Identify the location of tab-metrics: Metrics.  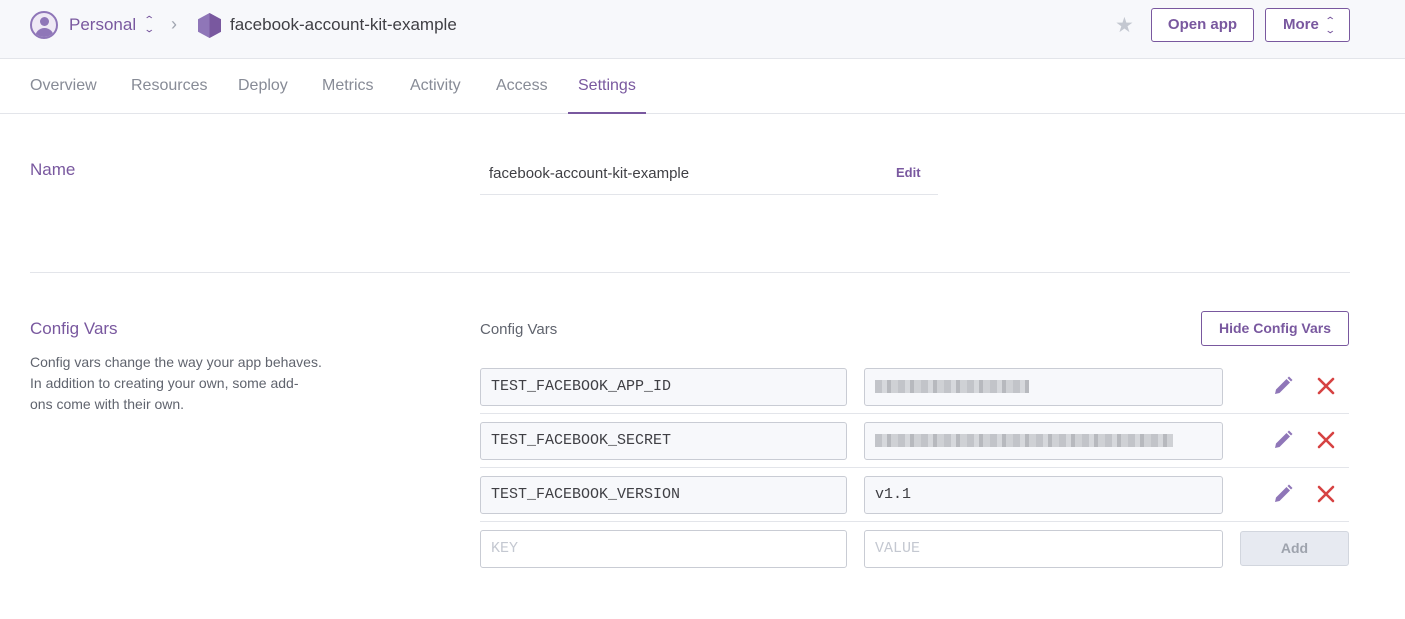
(348, 86).